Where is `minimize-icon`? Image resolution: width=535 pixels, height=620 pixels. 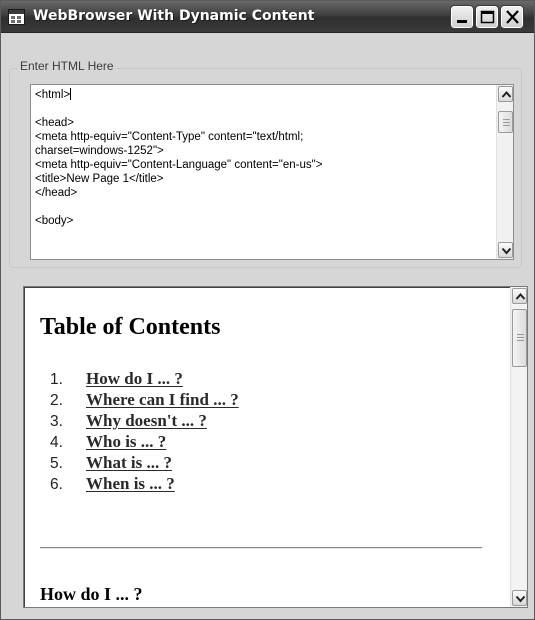
minimize-icon is located at coordinates (462, 21).